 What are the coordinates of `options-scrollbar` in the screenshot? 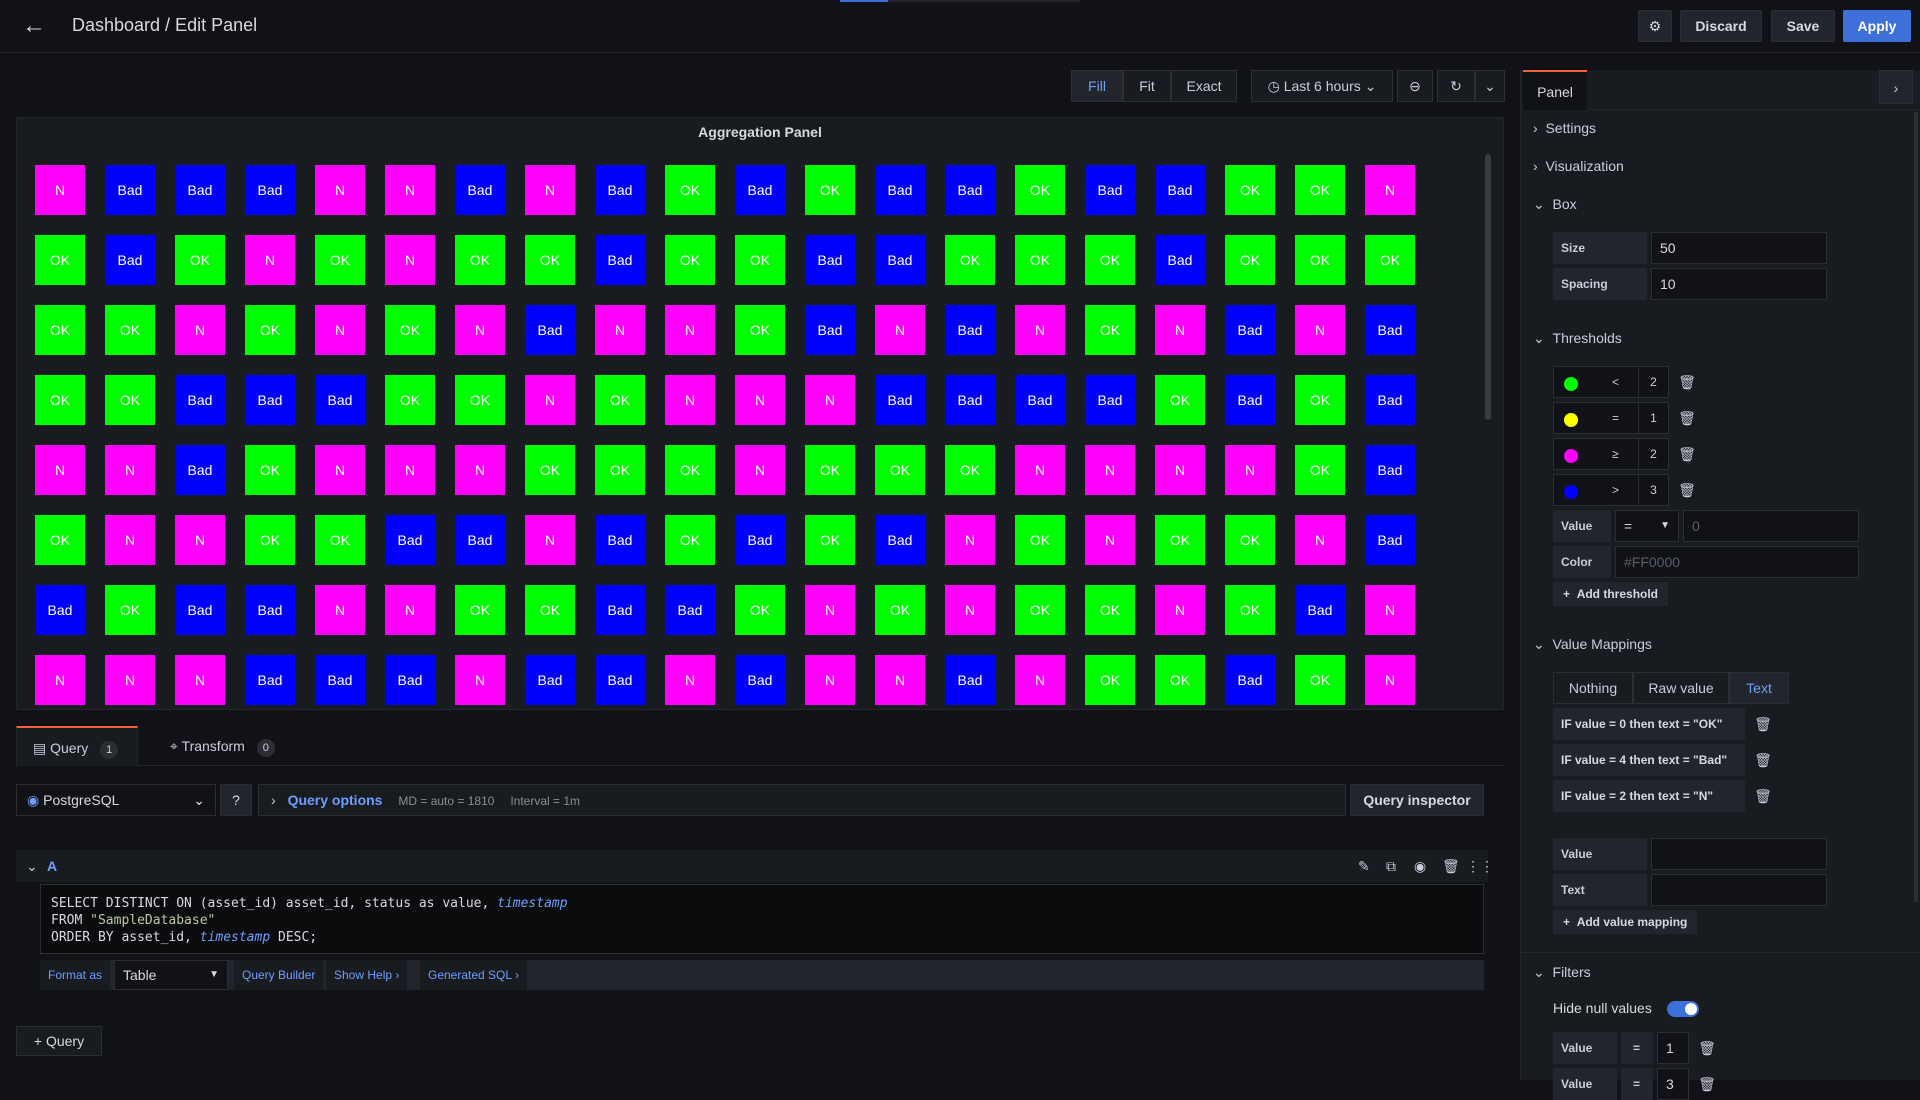 It's located at (1916, 507).